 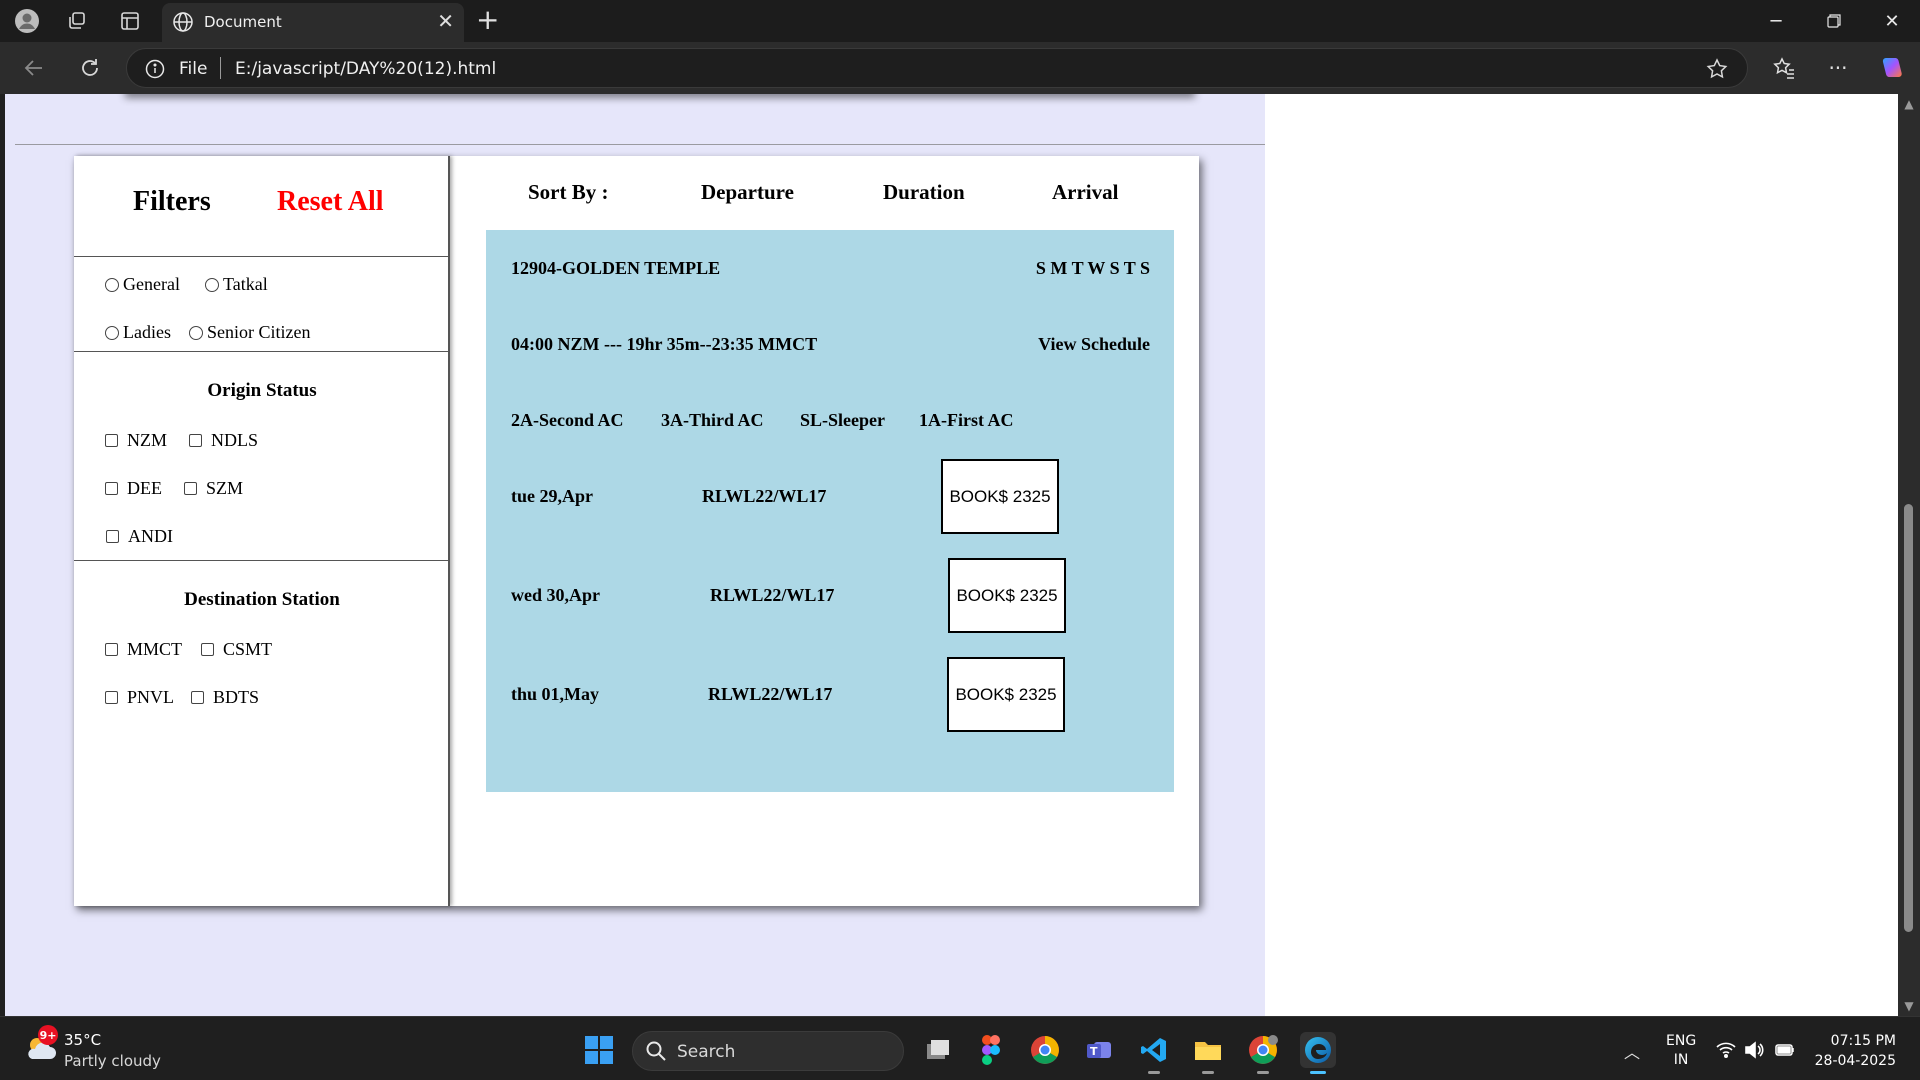 What do you see at coordinates (77, 21) in the screenshot?
I see `workspaces-icon` at bounding box center [77, 21].